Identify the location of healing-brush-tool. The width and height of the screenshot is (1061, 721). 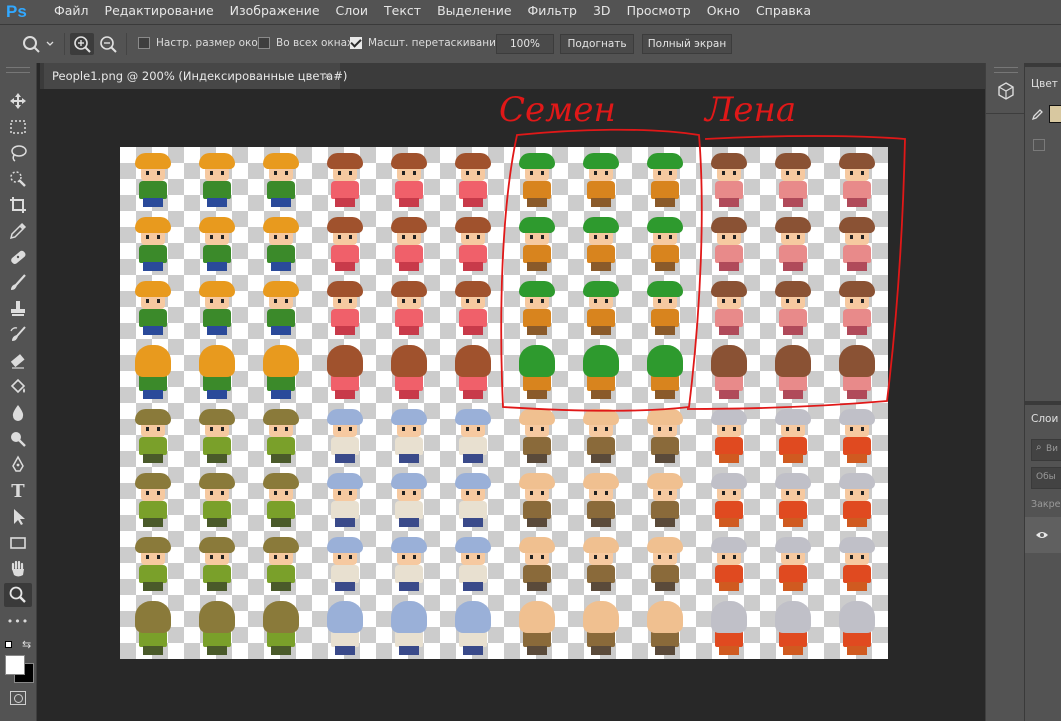
(18, 257).